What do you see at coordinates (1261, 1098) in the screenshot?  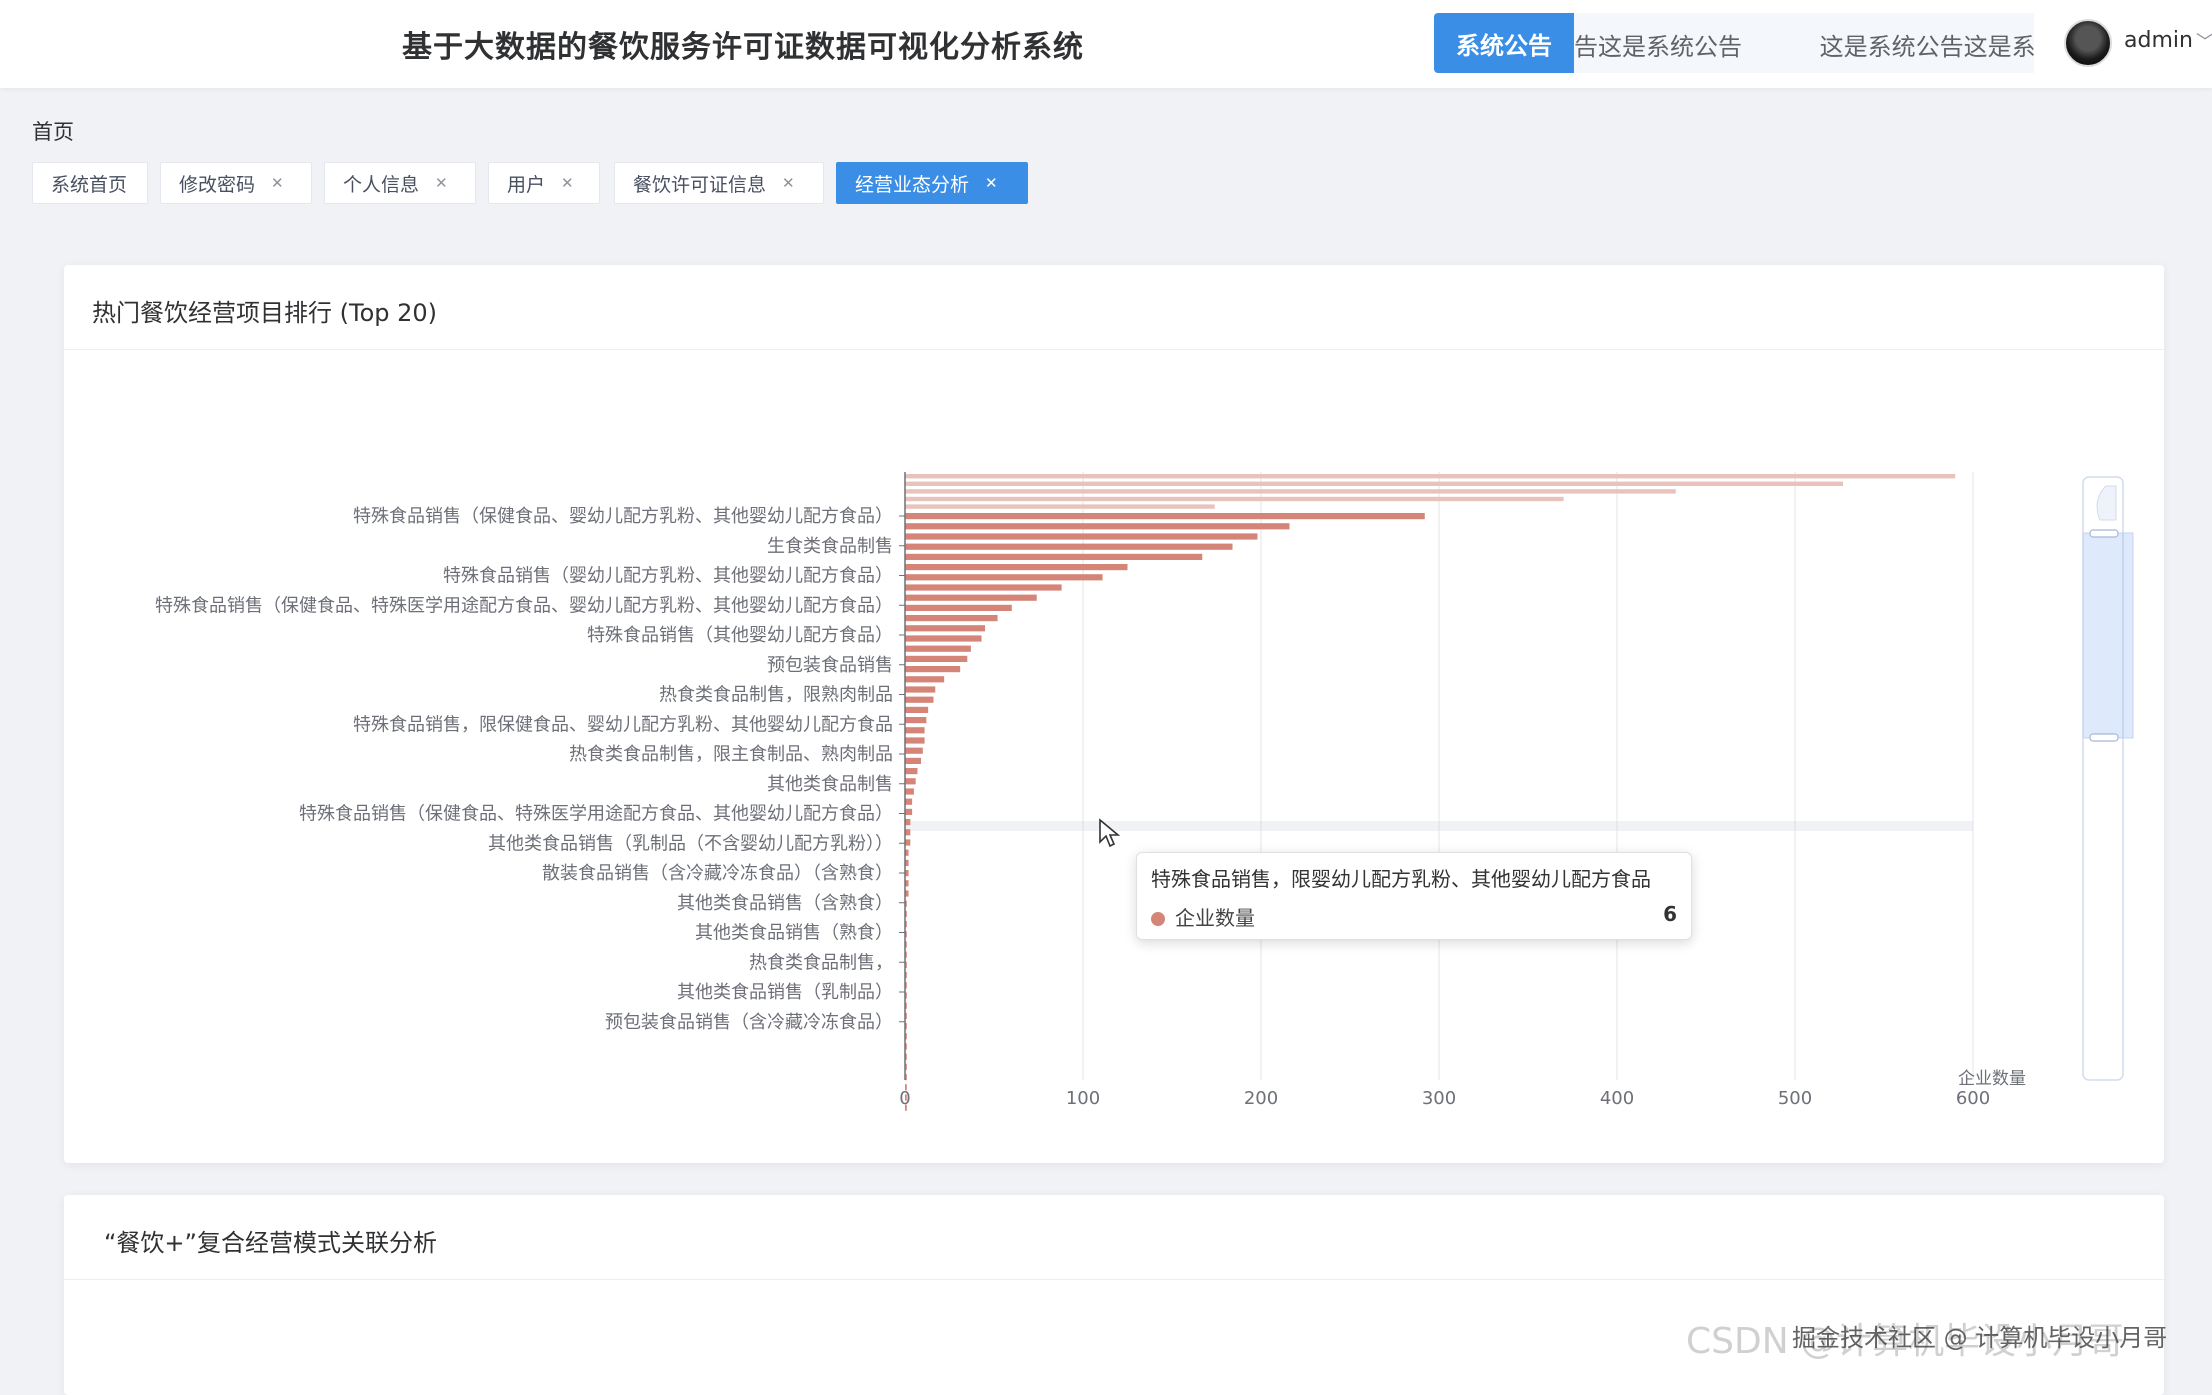 I see `x-tick-label: 200` at bounding box center [1261, 1098].